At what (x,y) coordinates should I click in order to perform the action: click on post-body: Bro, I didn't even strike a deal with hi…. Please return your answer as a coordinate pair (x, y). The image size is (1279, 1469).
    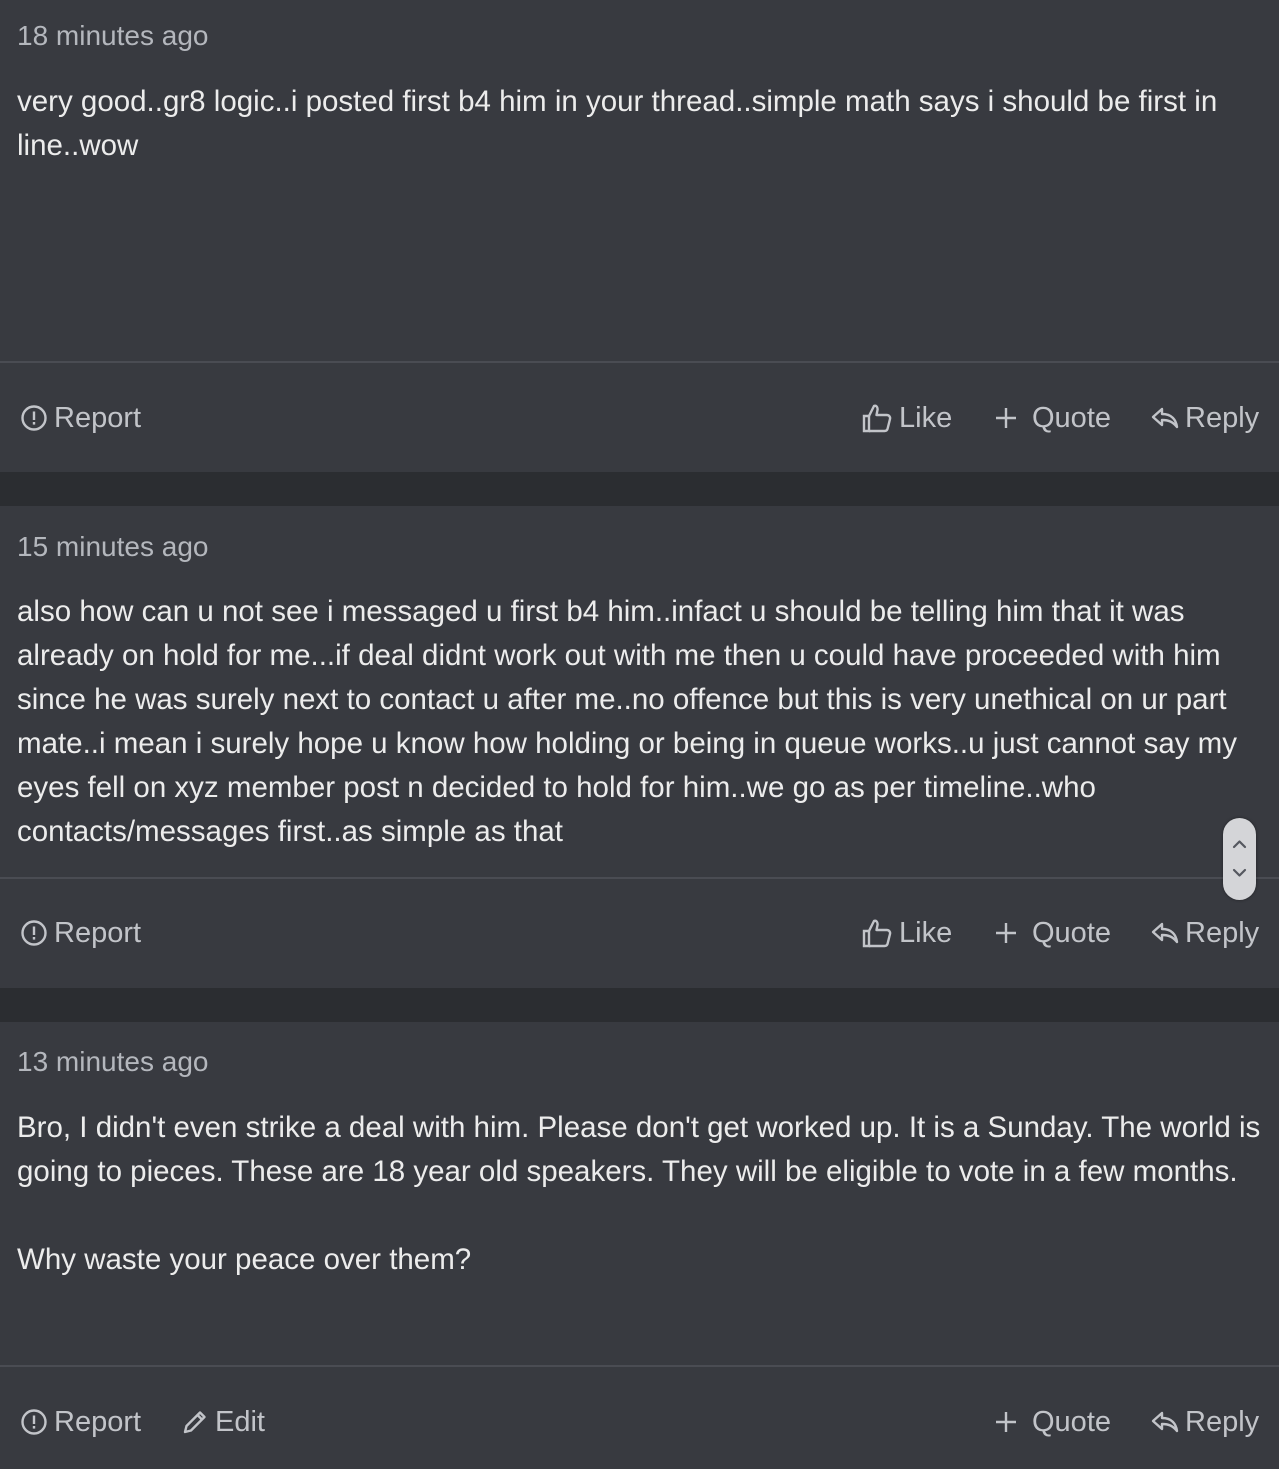
    Looking at the image, I should click on (639, 1193).